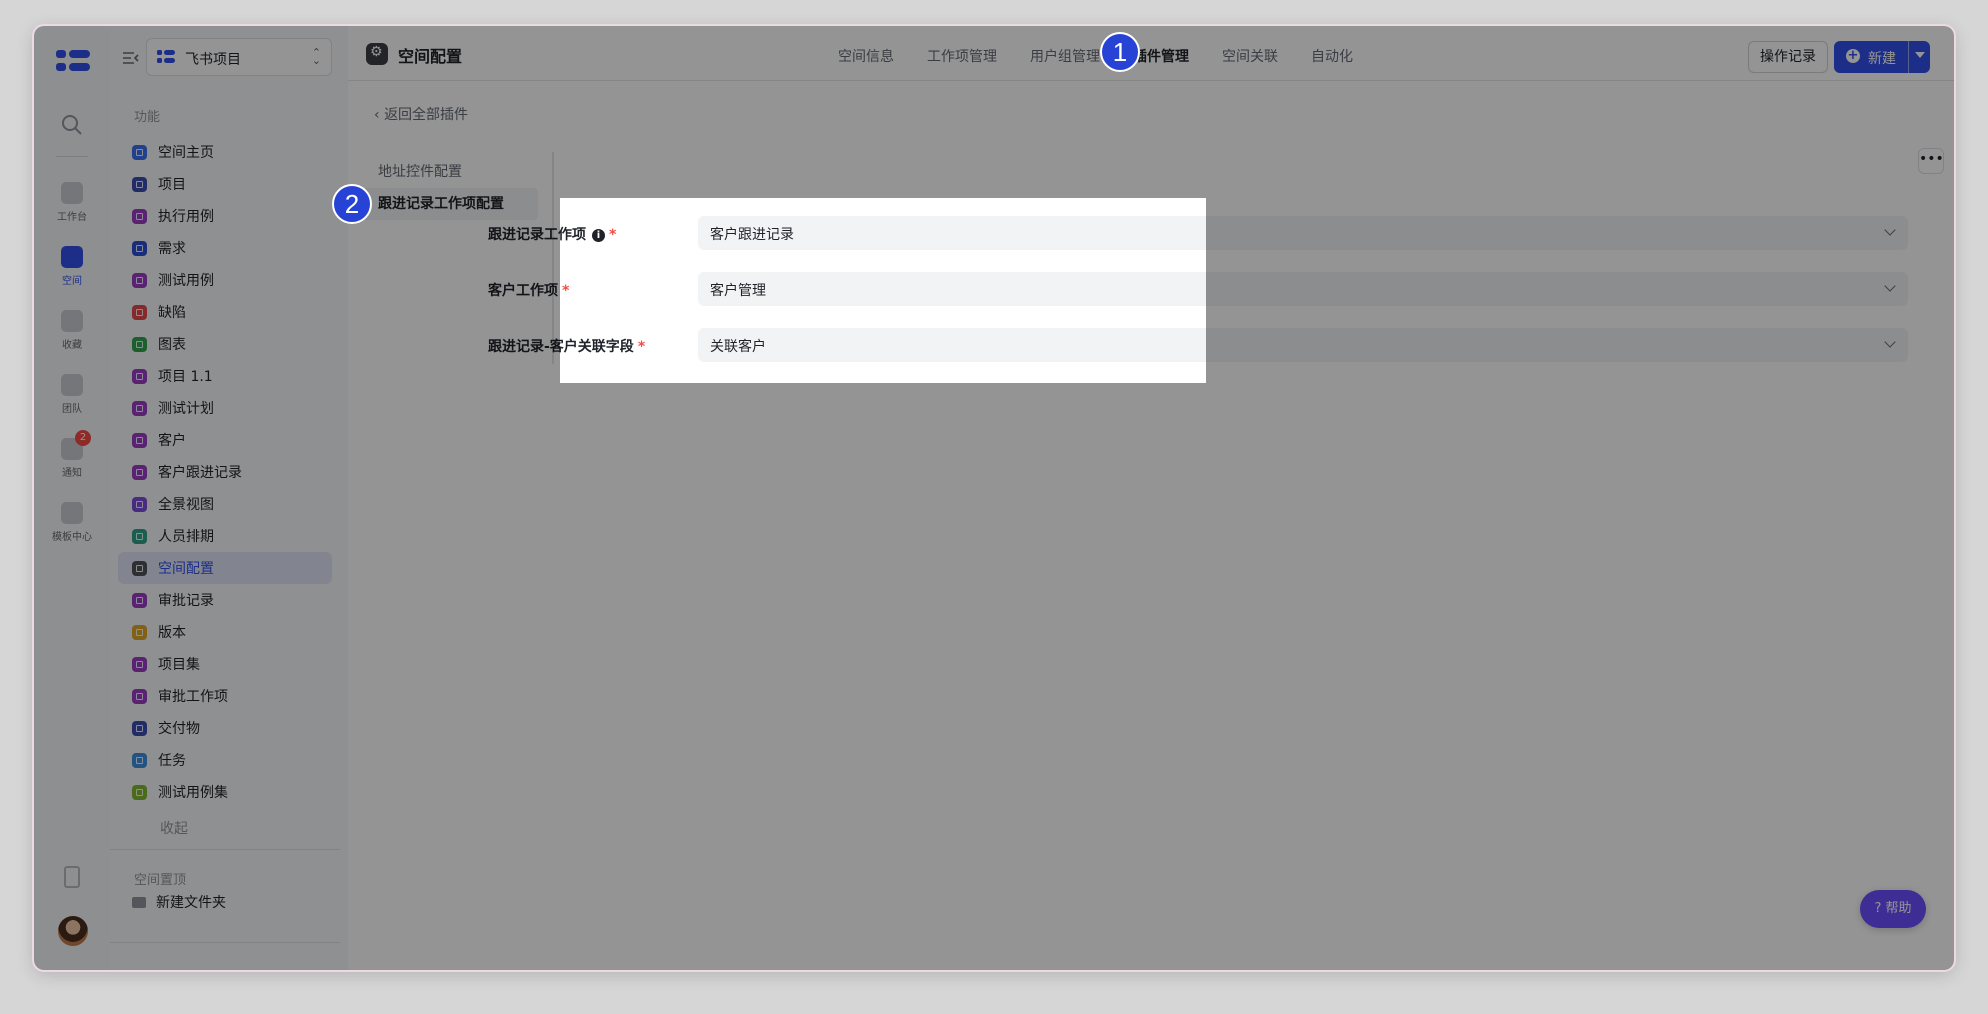 The width and height of the screenshot is (1988, 1014). Describe the element at coordinates (598, 235) in the screenshot. I see `info-icon: i` at that location.